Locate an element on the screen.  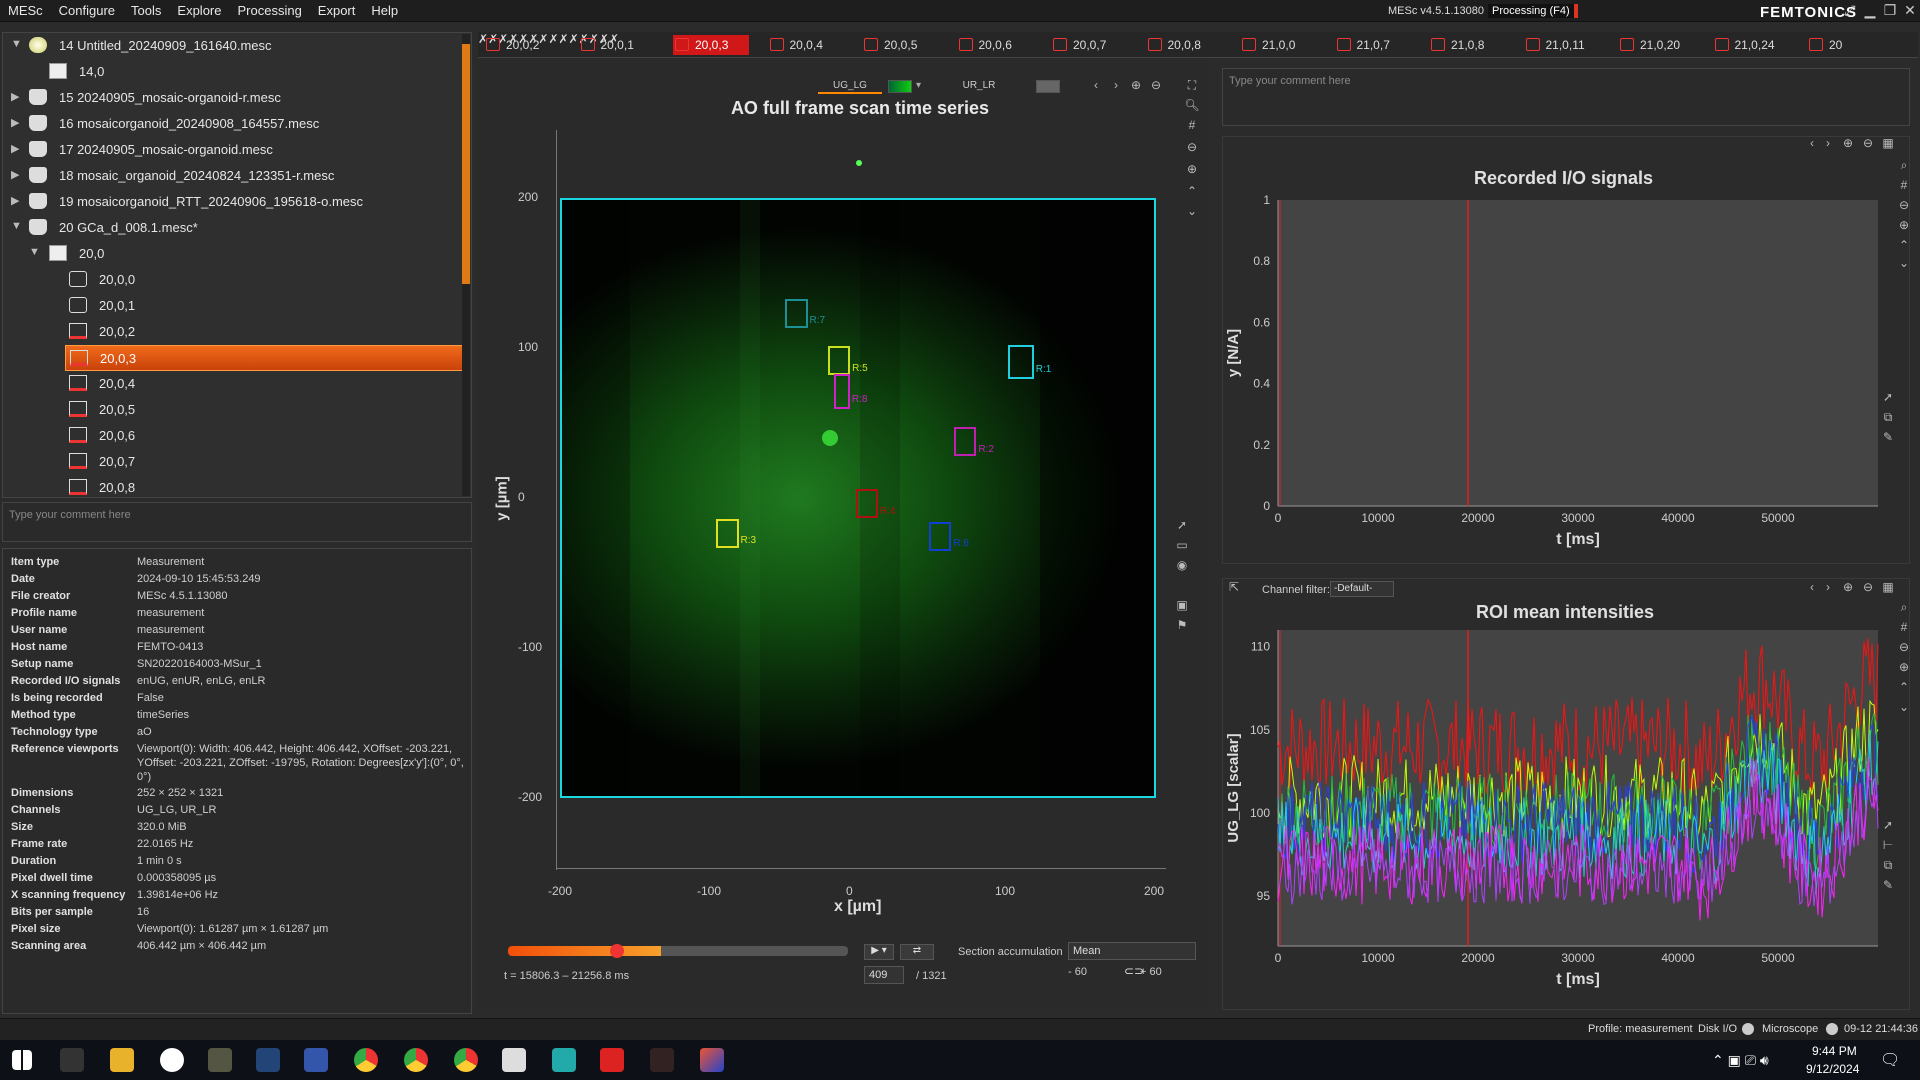
cursor-tool-icon: ⊢ is located at coordinates (1888, 846).